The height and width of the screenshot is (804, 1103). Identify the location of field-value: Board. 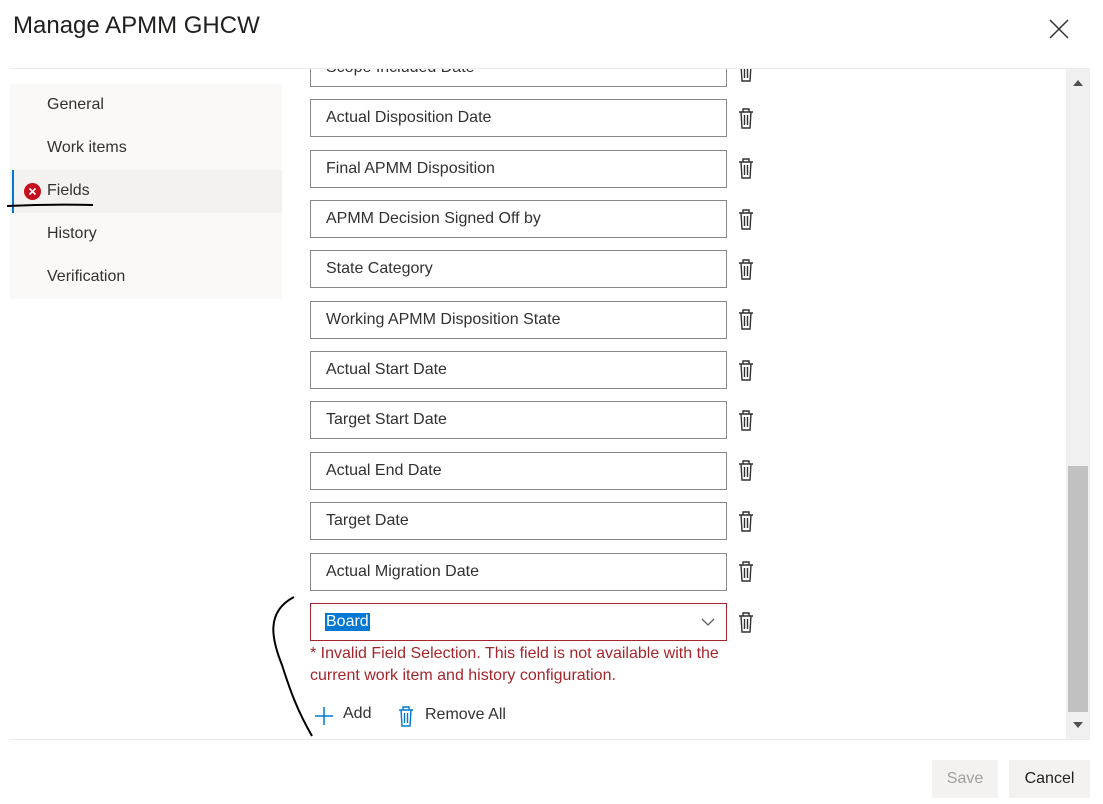
(347, 622).